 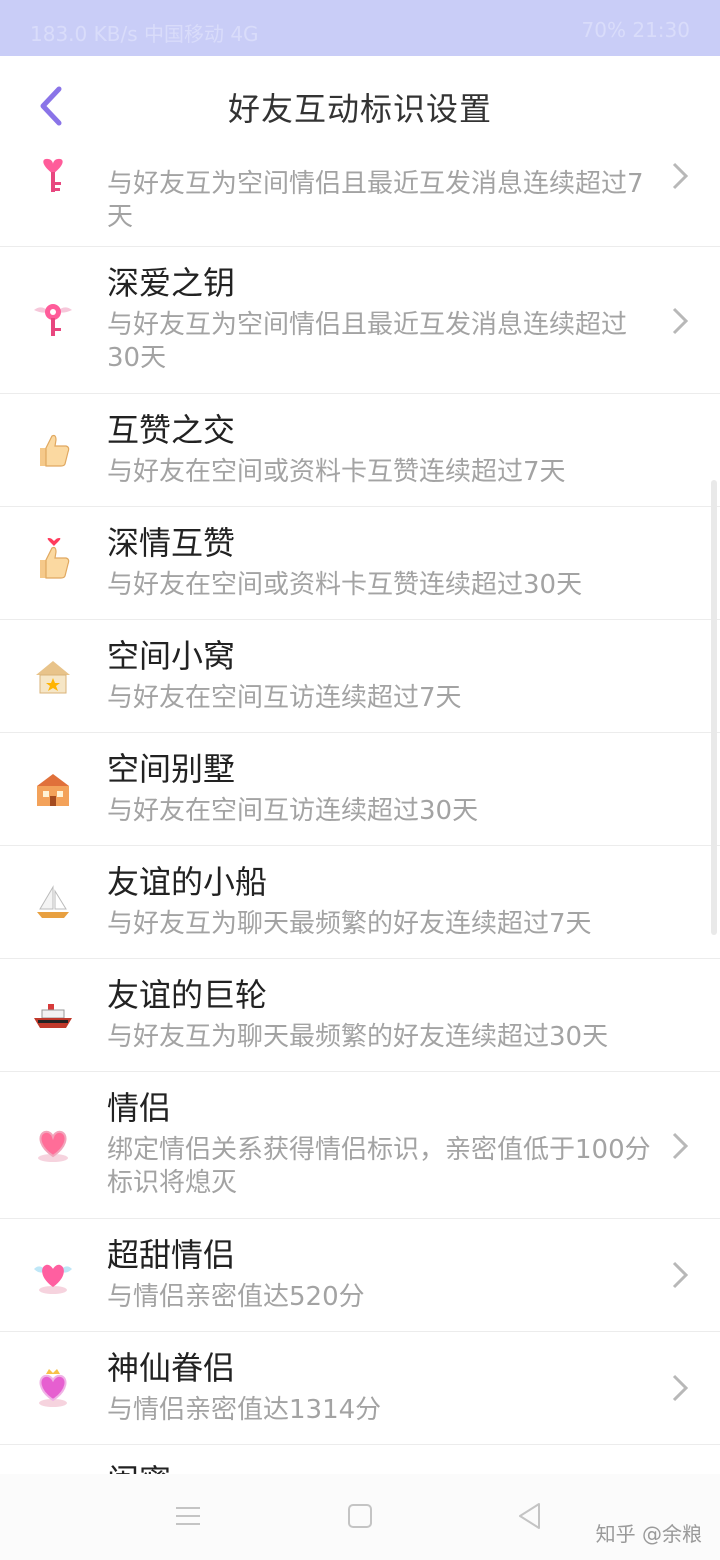 I want to click on item-title: 友谊的巨轮, so click(x=187, y=995).